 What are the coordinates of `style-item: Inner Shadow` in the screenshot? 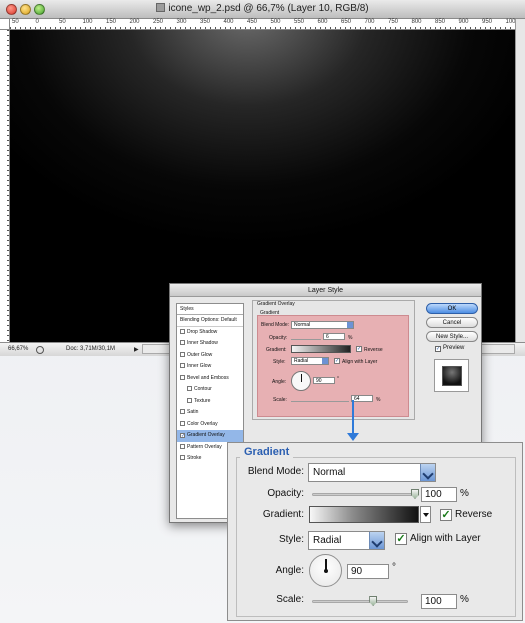 It's located at (210, 344).